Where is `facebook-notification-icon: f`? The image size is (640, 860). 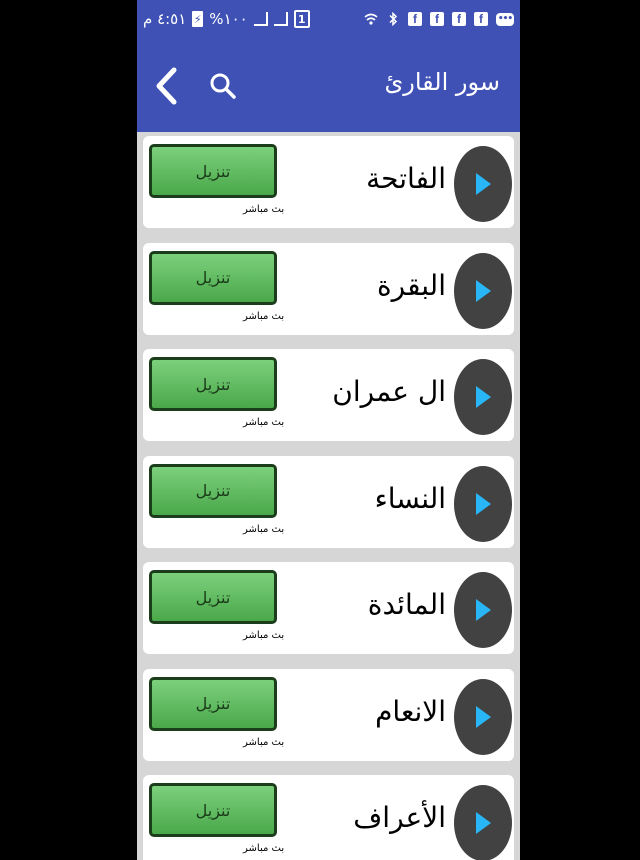 facebook-notification-icon: f is located at coordinates (415, 19).